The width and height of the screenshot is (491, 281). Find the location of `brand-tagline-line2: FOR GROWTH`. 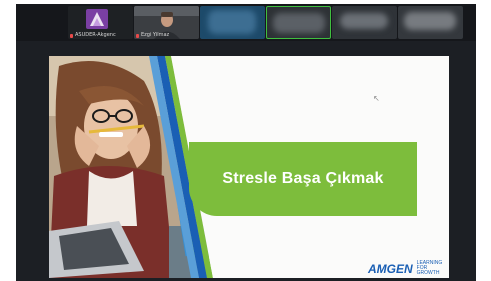

brand-tagline-line2: FOR GROWTH is located at coordinates (428, 270).